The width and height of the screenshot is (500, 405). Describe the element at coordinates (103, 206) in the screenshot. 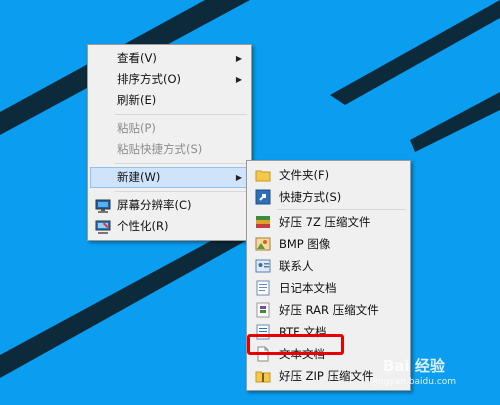

I see `monitor-icon` at that location.